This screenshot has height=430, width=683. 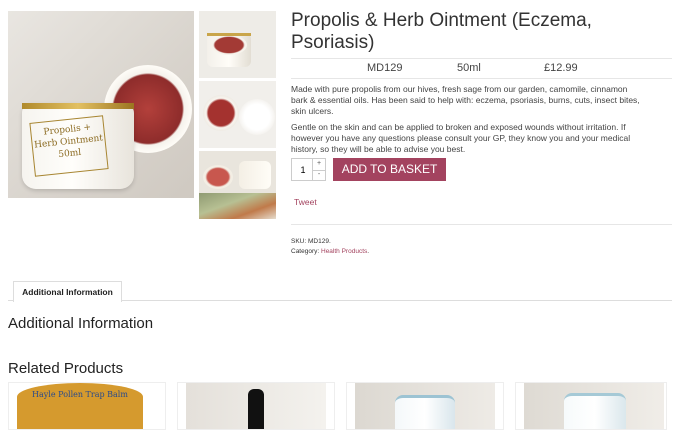 I want to click on category-line: Category: Health Products., so click(x=330, y=251).